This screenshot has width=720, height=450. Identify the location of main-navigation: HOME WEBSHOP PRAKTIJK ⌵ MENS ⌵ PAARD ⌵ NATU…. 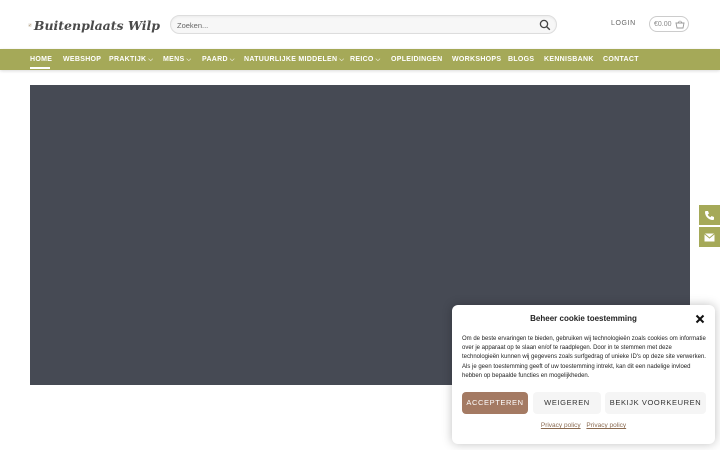
(360, 59).